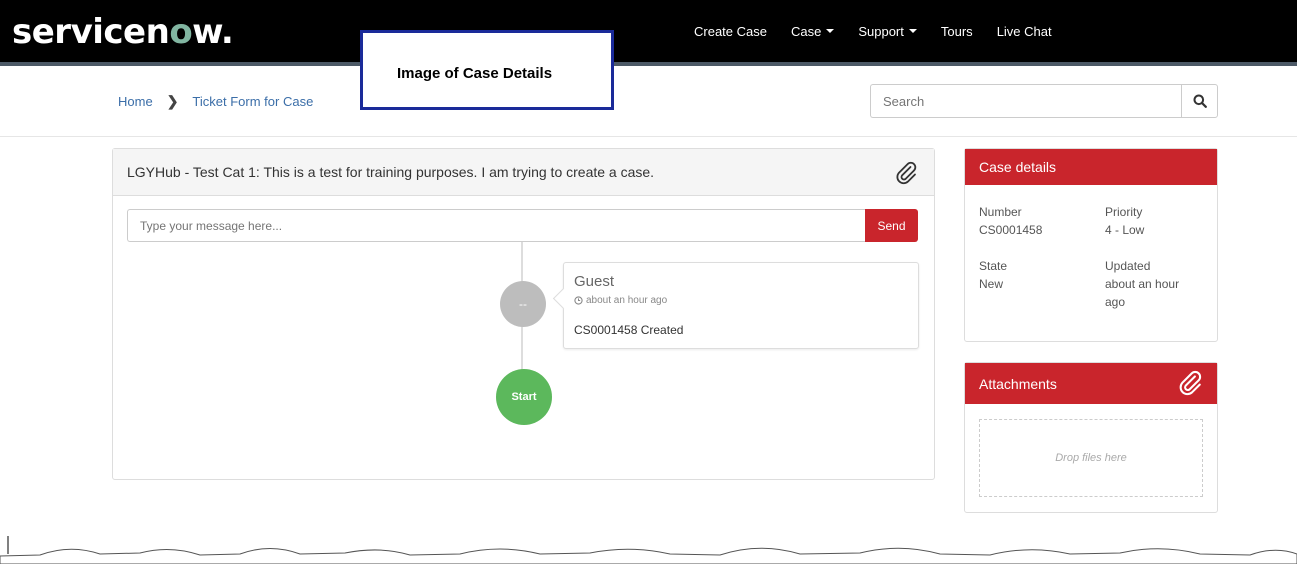 This screenshot has width=1297, height=564. I want to click on updated-field: Updated about an hour ago, so click(1160, 284).